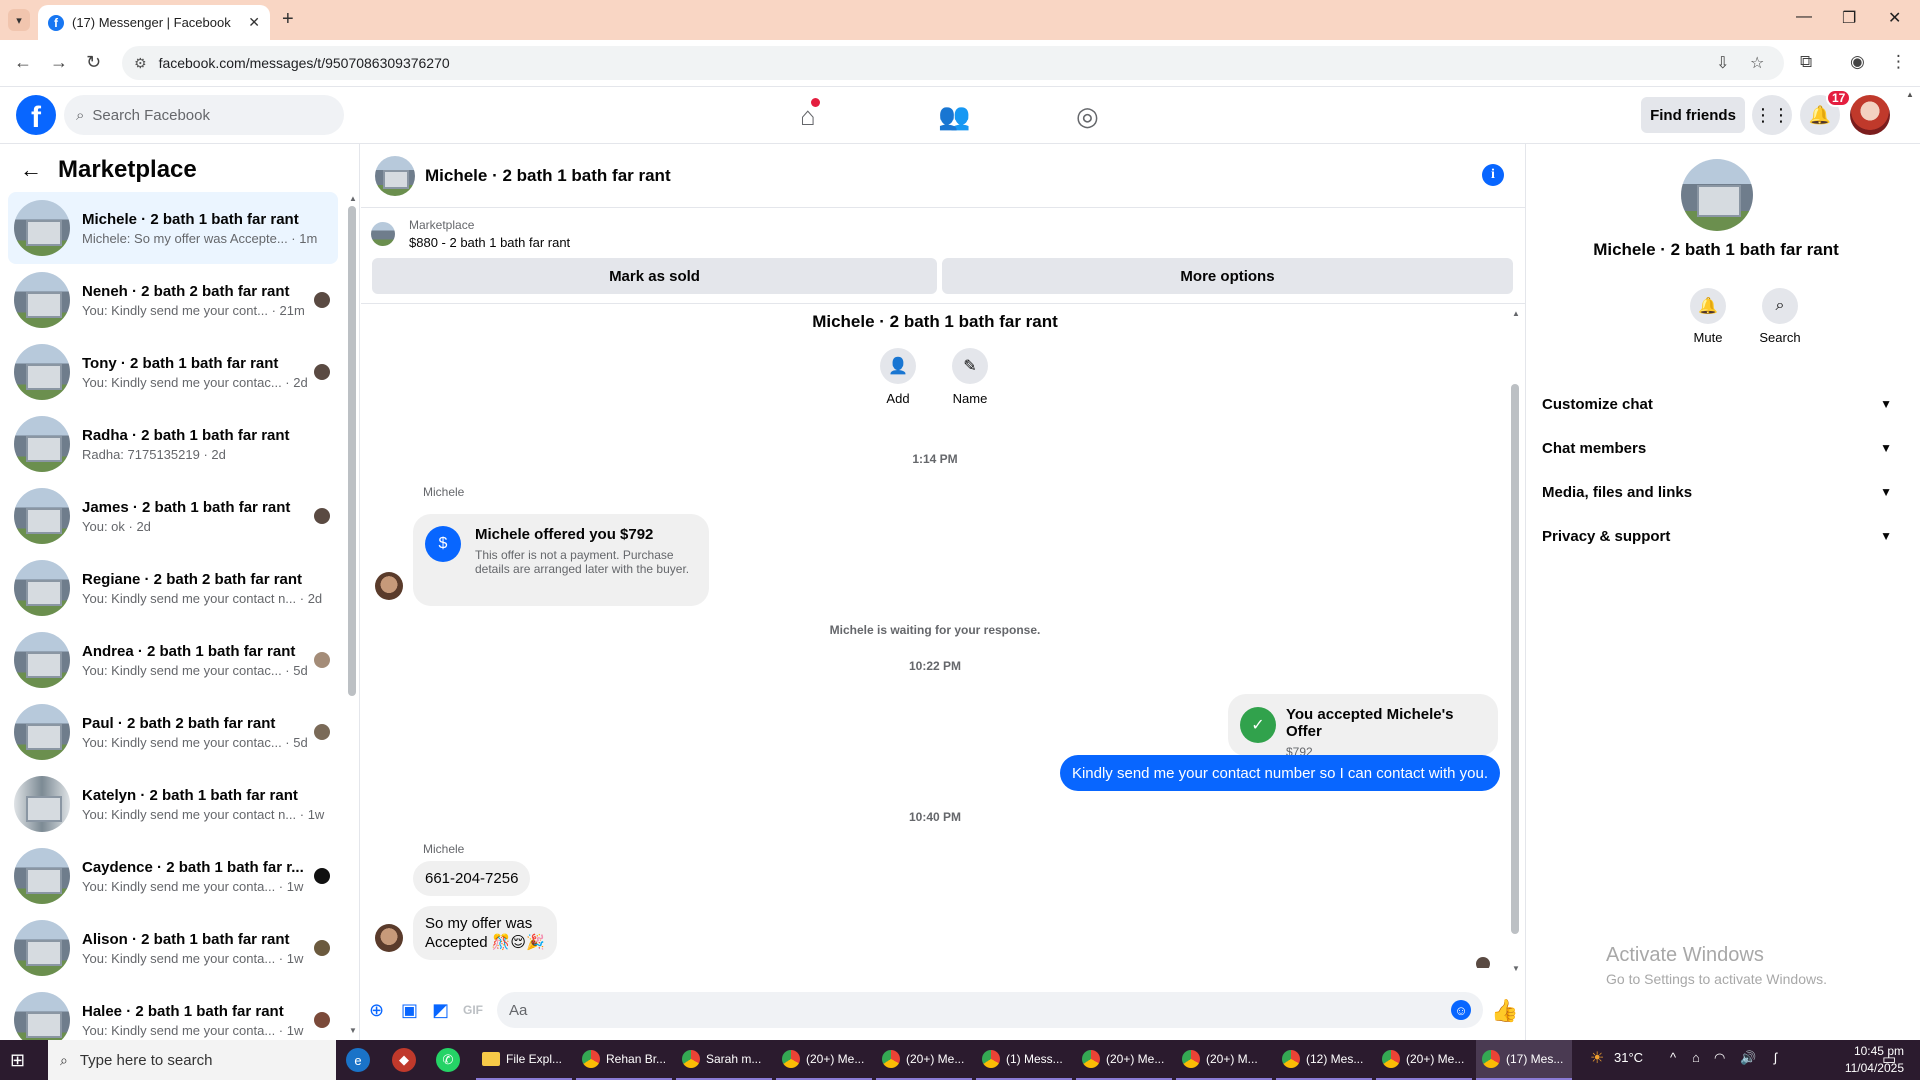  What do you see at coordinates (31, 170) in the screenshot?
I see `back-arrow-icon: ←` at bounding box center [31, 170].